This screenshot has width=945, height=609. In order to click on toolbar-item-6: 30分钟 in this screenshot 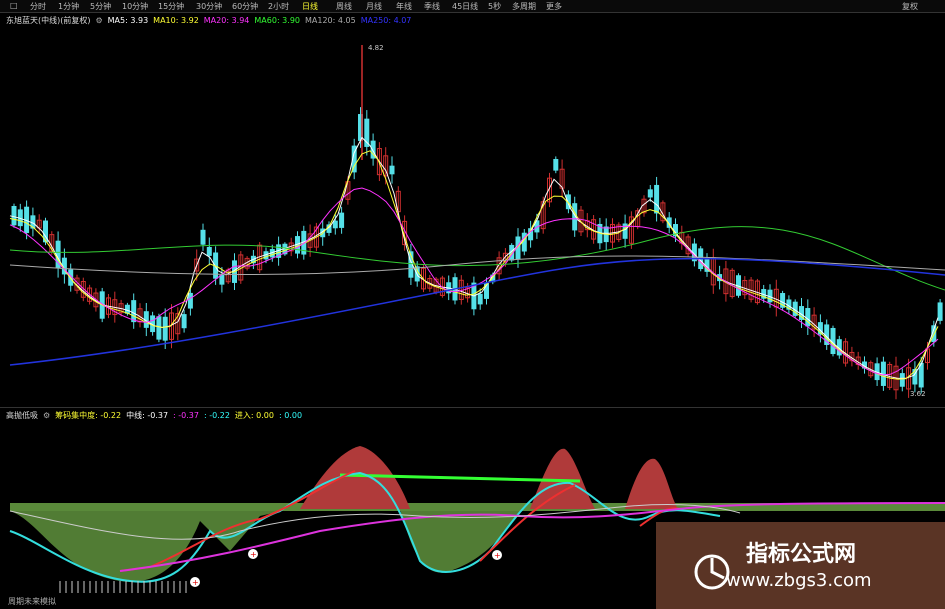, I will do `click(209, 6)`.